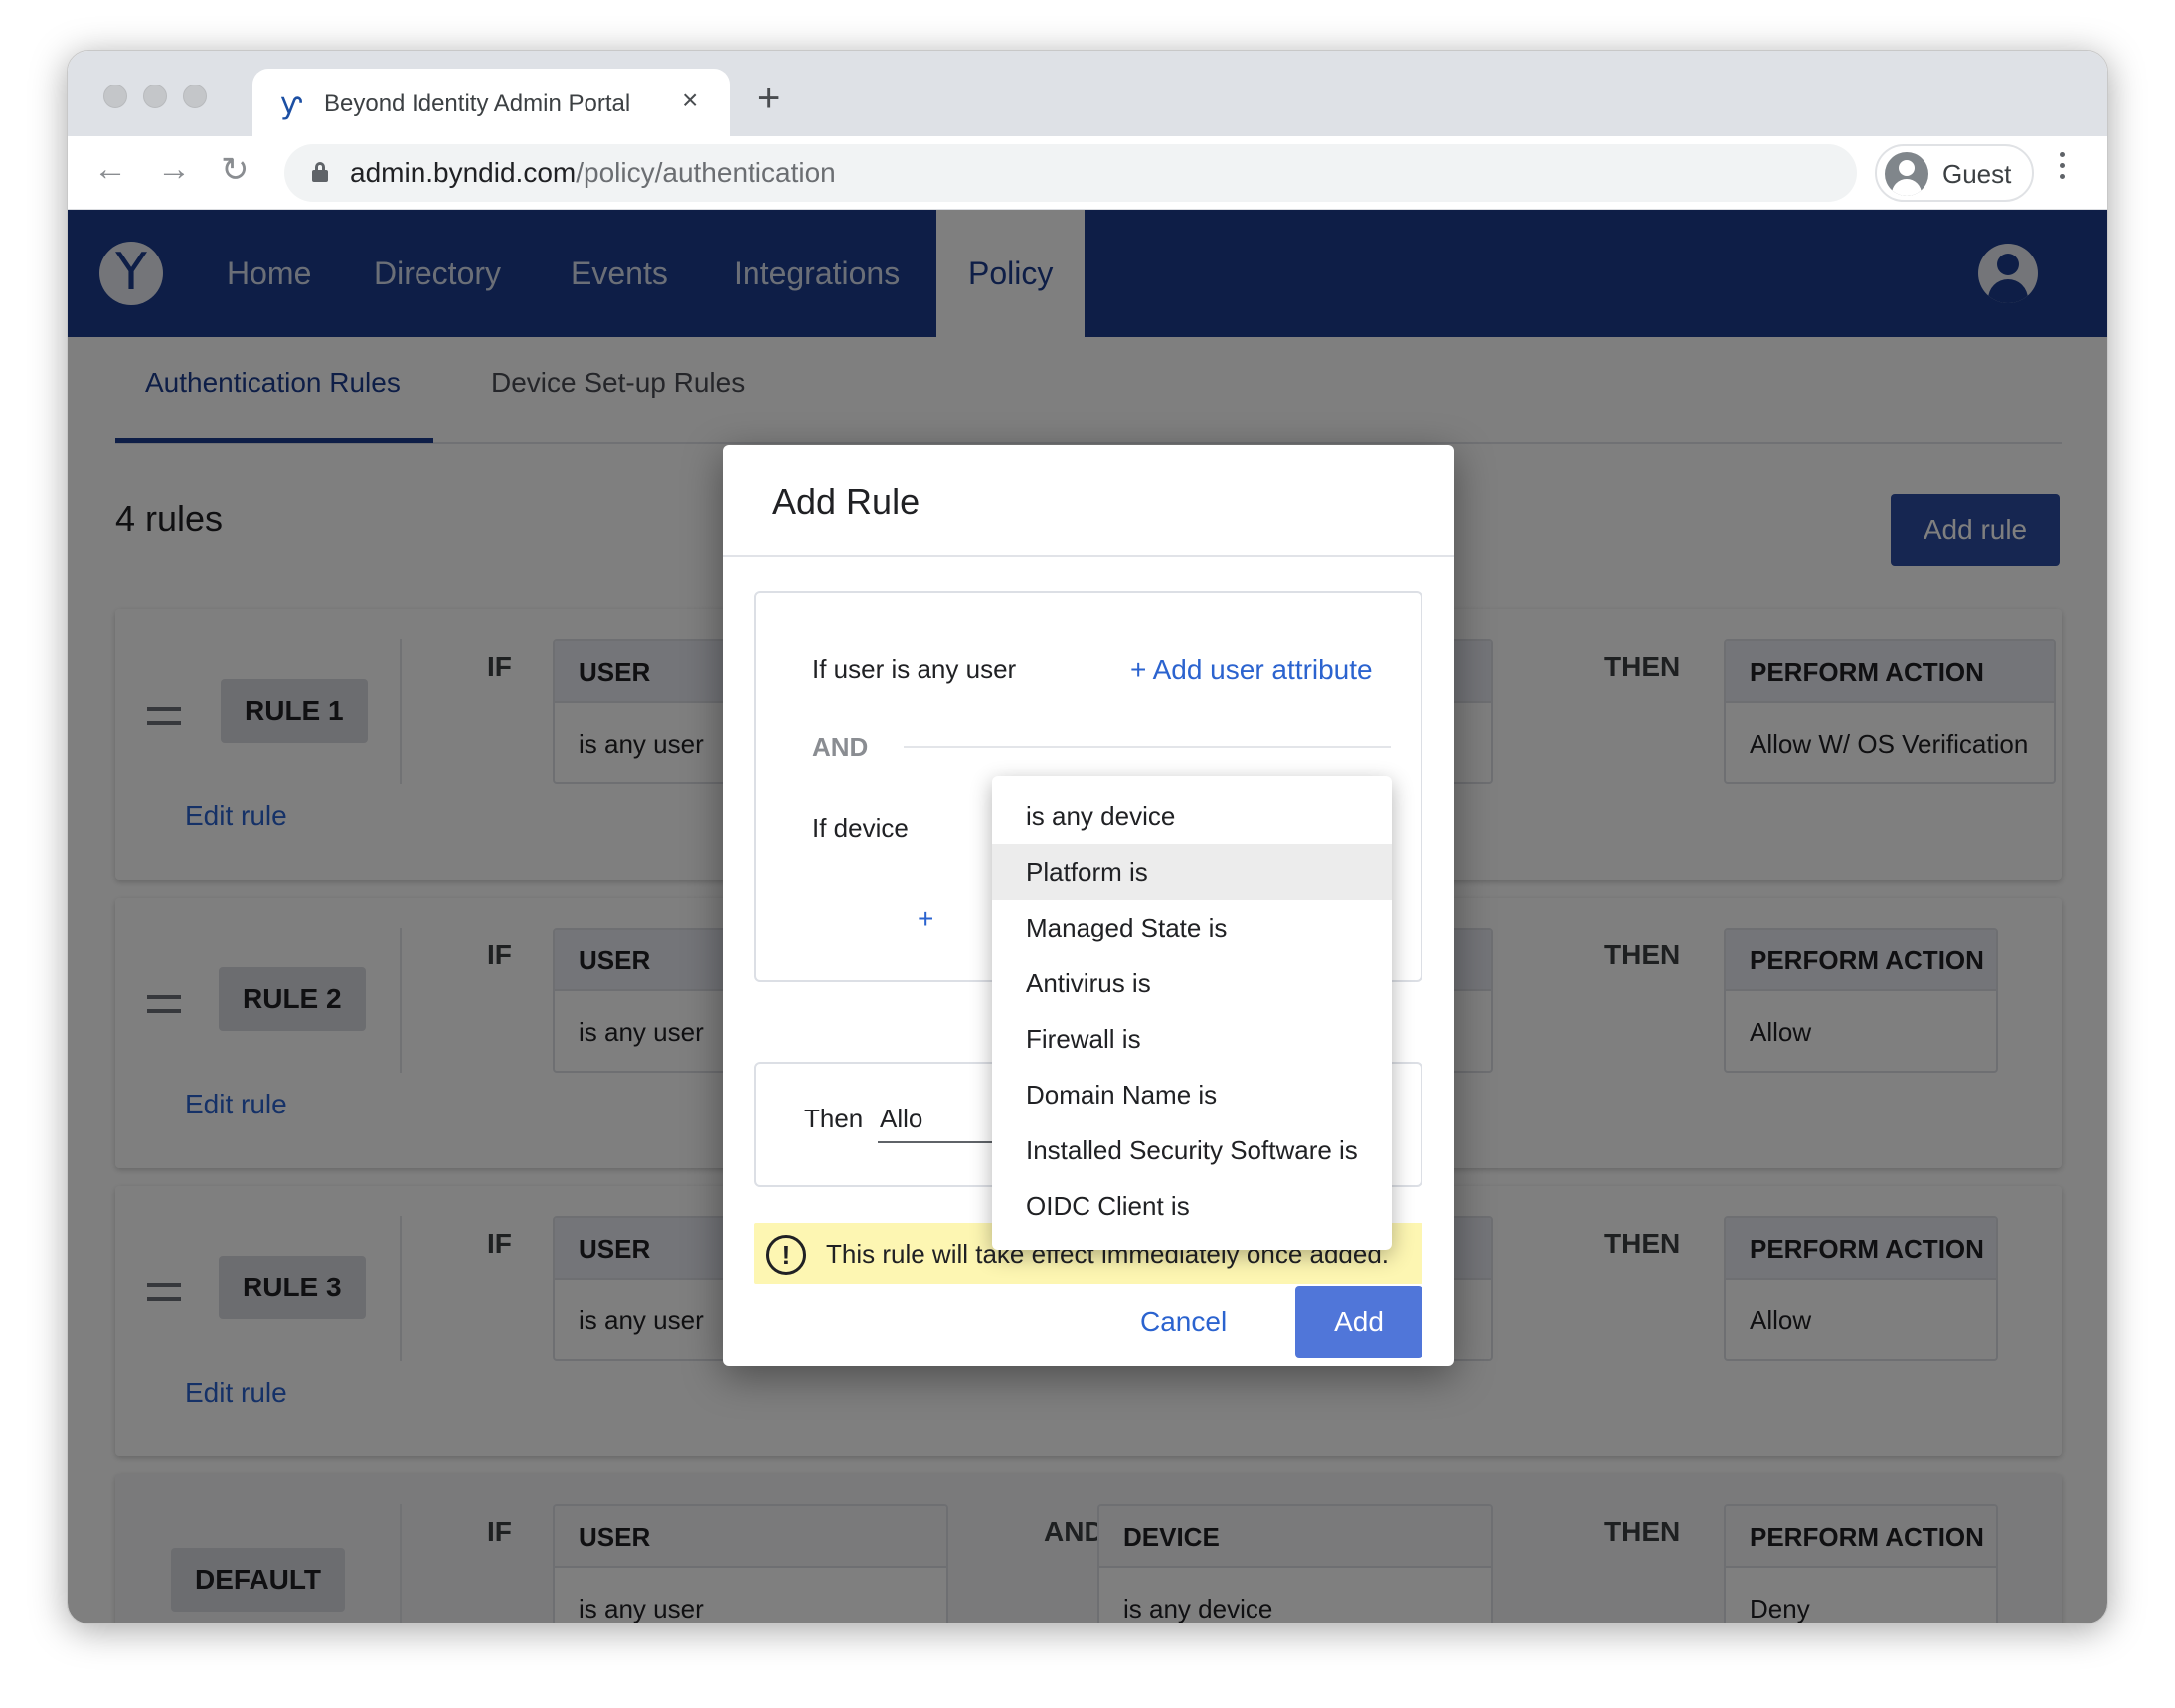 This screenshot has height=1708, width=2175. What do you see at coordinates (1192, 983) in the screenshot?
I see `dropdown-option: Antivirus is` at bounding box center [1192, 983].